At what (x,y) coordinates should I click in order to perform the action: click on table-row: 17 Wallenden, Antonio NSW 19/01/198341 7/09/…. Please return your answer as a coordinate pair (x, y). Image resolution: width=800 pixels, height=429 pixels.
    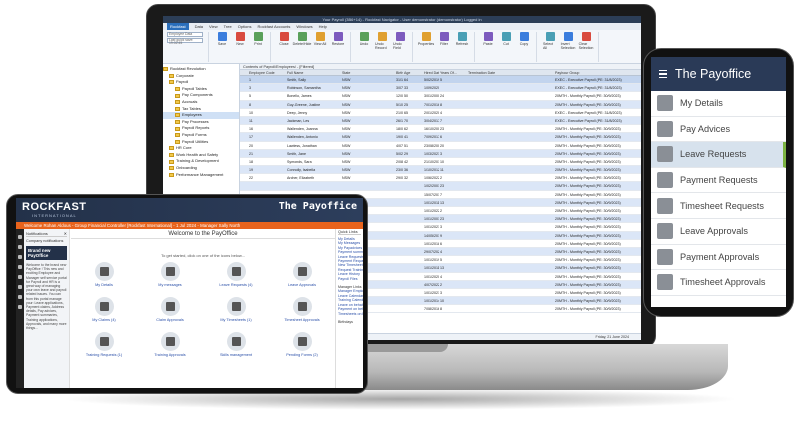
    Looking at the image, I should click on (440, 137).